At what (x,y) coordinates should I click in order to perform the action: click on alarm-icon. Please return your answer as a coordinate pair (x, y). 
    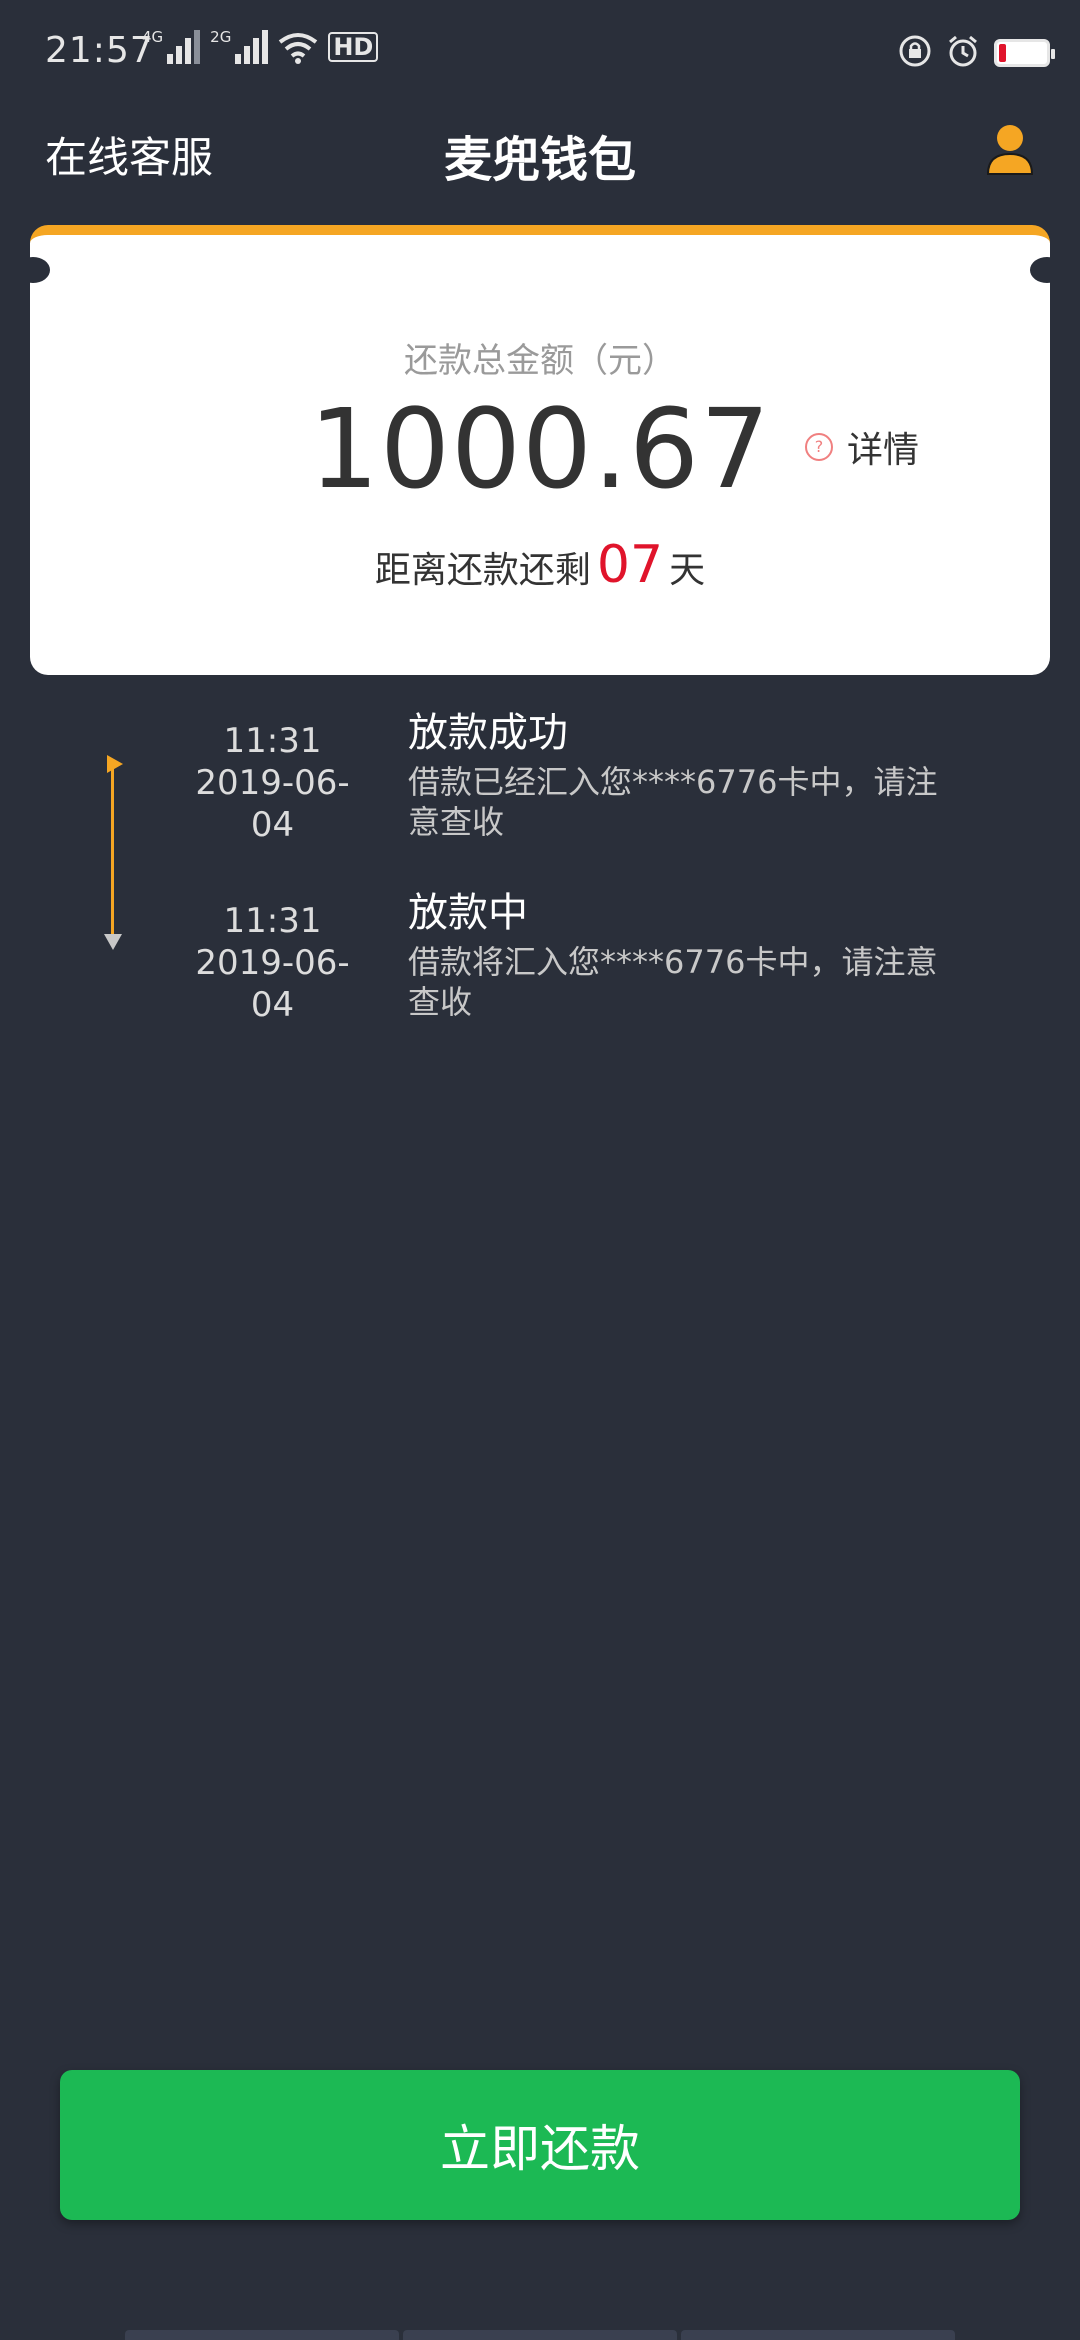
    Looking at the image, I should click on (963, 53).